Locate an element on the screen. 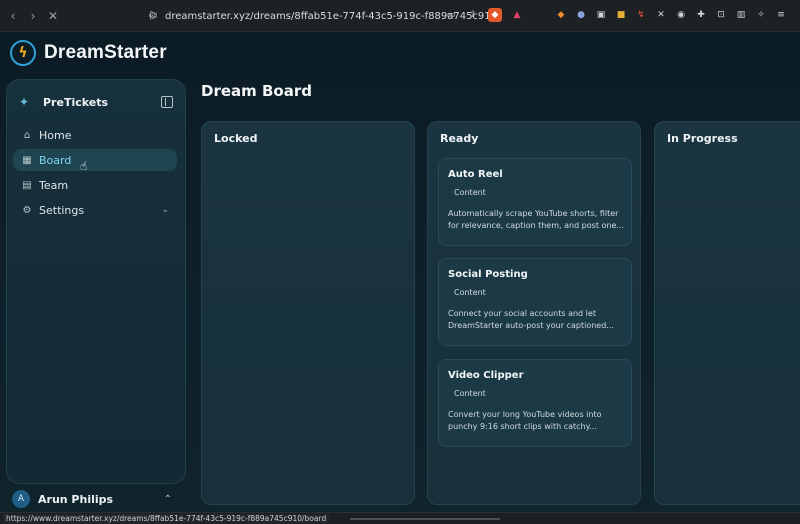  settings-icon: ⚙ is located at coordinates (27, 210).